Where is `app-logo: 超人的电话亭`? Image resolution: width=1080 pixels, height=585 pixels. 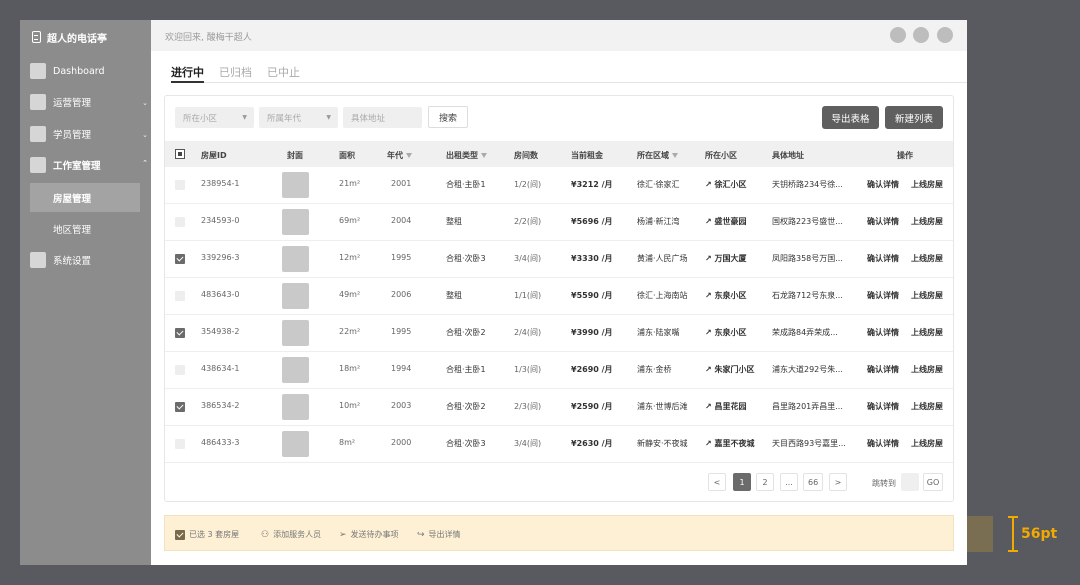 app-logo: 超人的电话亭 is located at coordinates (69, 37).